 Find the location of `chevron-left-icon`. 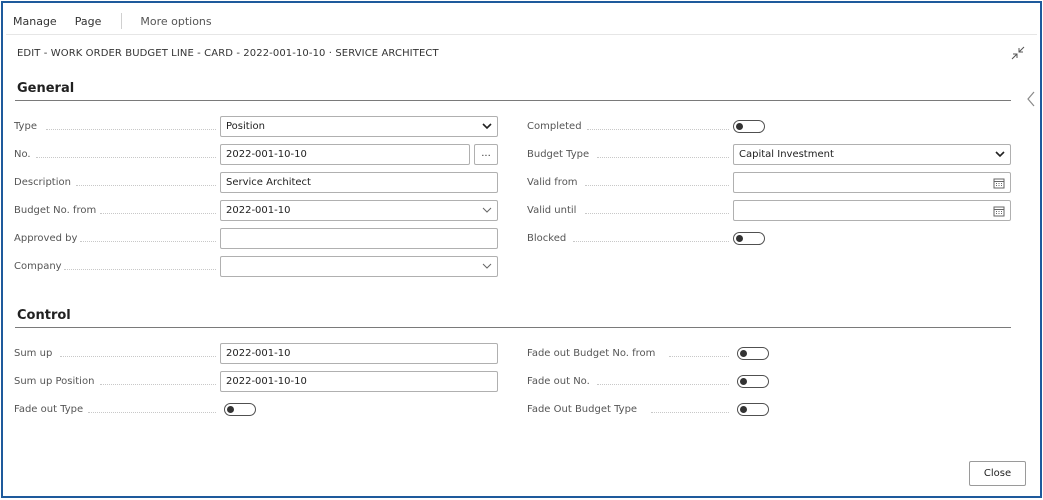

chevron-left-icon is located at coordinates (1031, 99).